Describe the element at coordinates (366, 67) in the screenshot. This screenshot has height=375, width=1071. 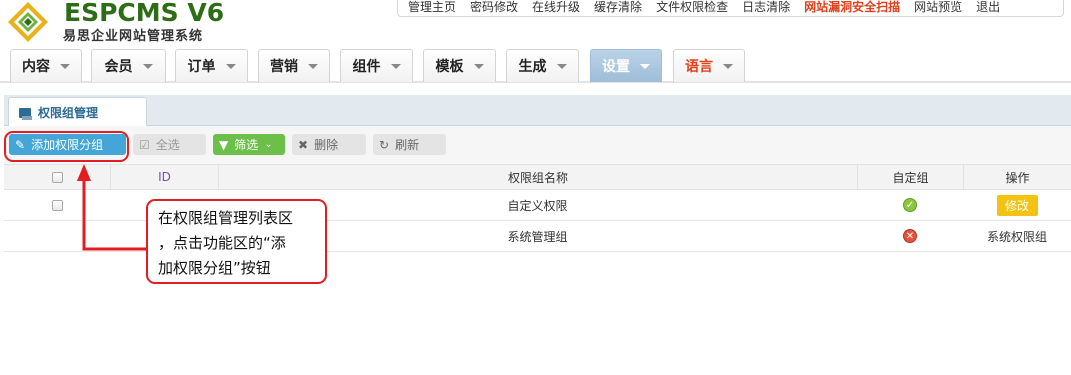
I see `menu-label: 组件` at that location.